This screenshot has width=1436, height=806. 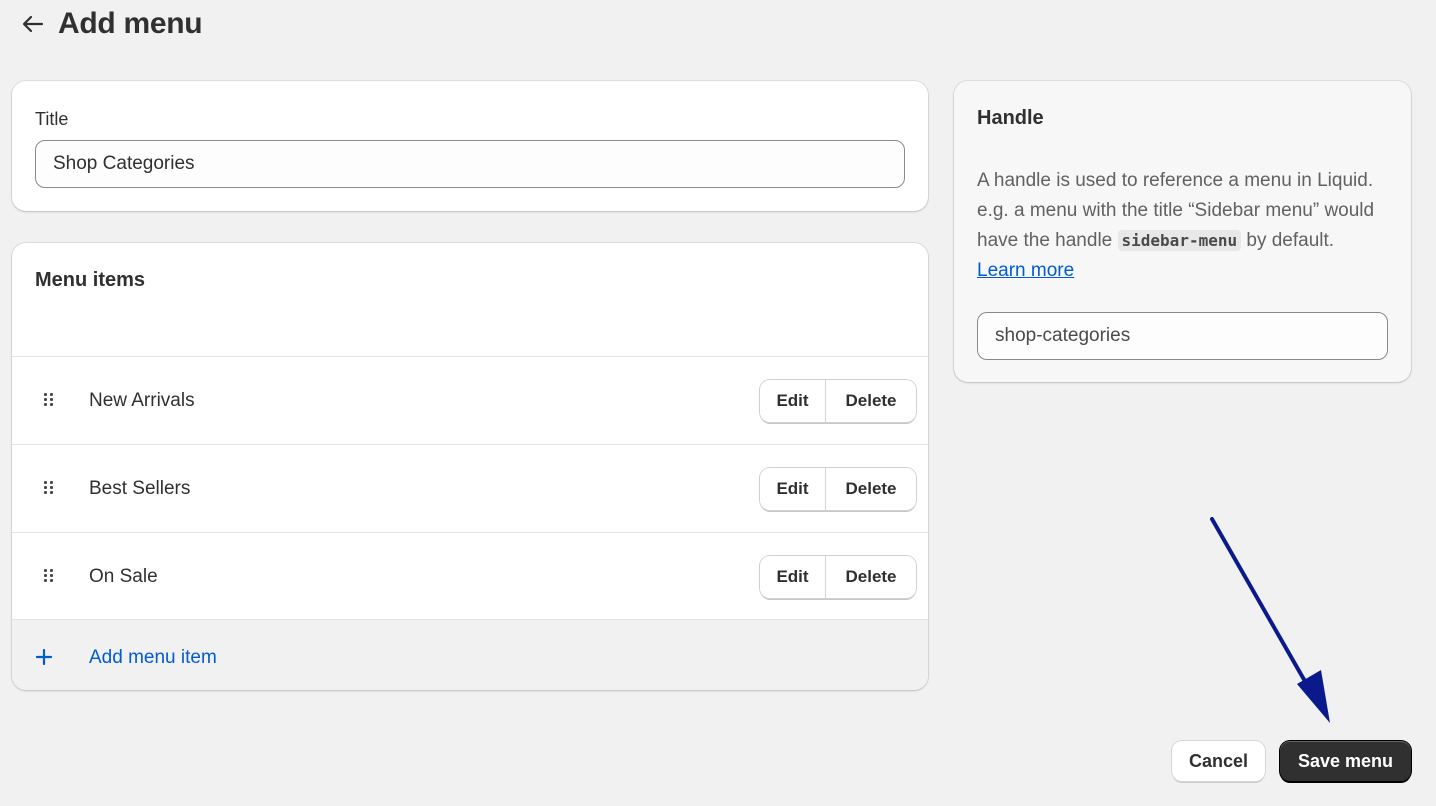 I want to click on page-header: Add menu, so click(x=111, y=24).